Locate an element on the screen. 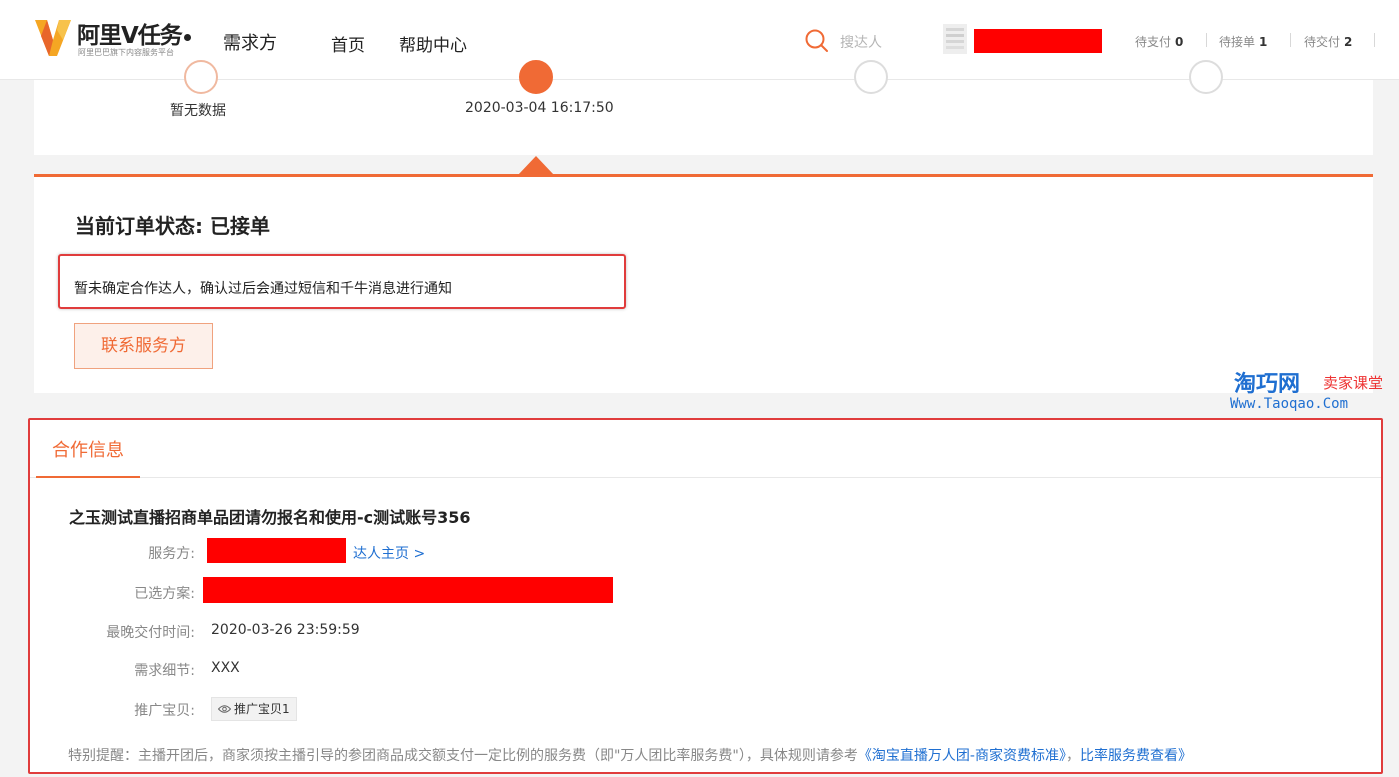  tab-cooperation-info: 合作信息 is located at coordinates (88, 449).